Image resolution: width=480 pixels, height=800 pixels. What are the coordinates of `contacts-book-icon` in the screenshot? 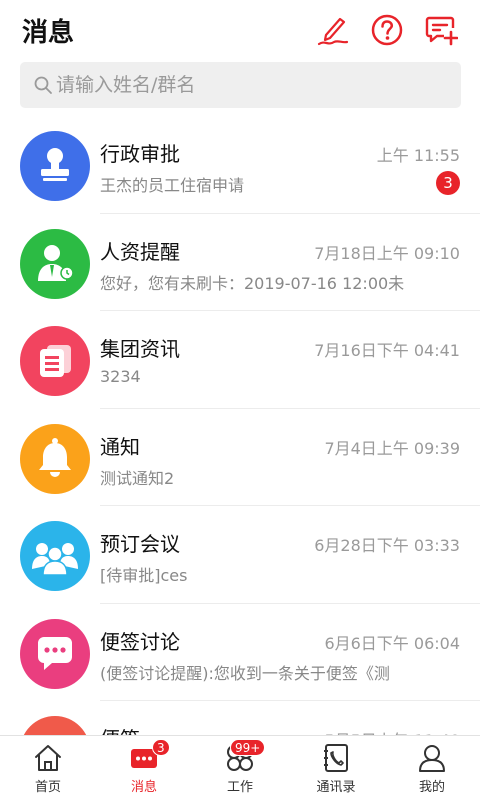 It's located at (336, 758).